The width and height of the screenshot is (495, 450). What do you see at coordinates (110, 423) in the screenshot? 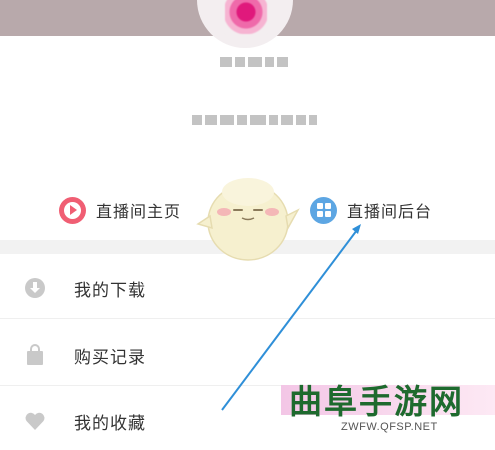
I see `menu-item-label: 我的收藏` at bounding box center [110, 423].